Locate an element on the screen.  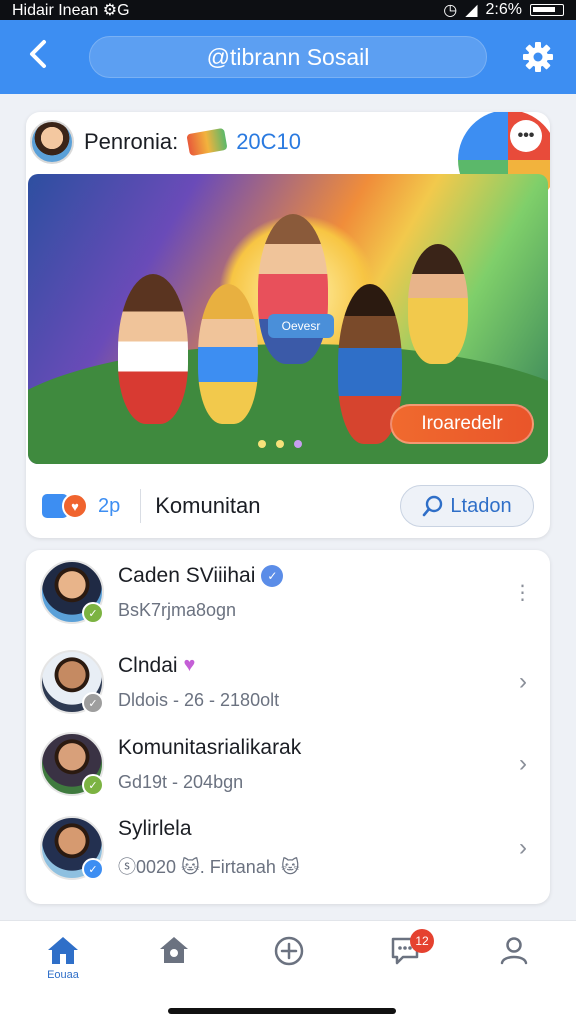
list-item-subtitle: BsK7rjma8ogn is located at coordinates (177, 609).